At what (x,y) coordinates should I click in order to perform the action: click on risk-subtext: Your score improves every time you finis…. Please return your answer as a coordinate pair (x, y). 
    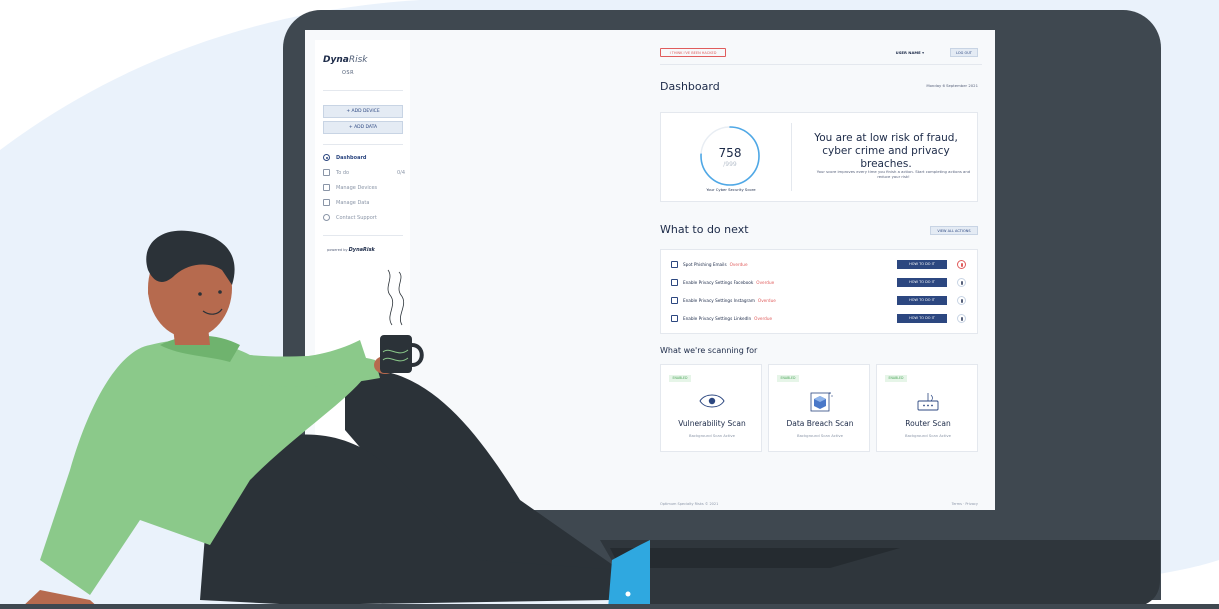
    Looking at the image, I should click on (893, 174).